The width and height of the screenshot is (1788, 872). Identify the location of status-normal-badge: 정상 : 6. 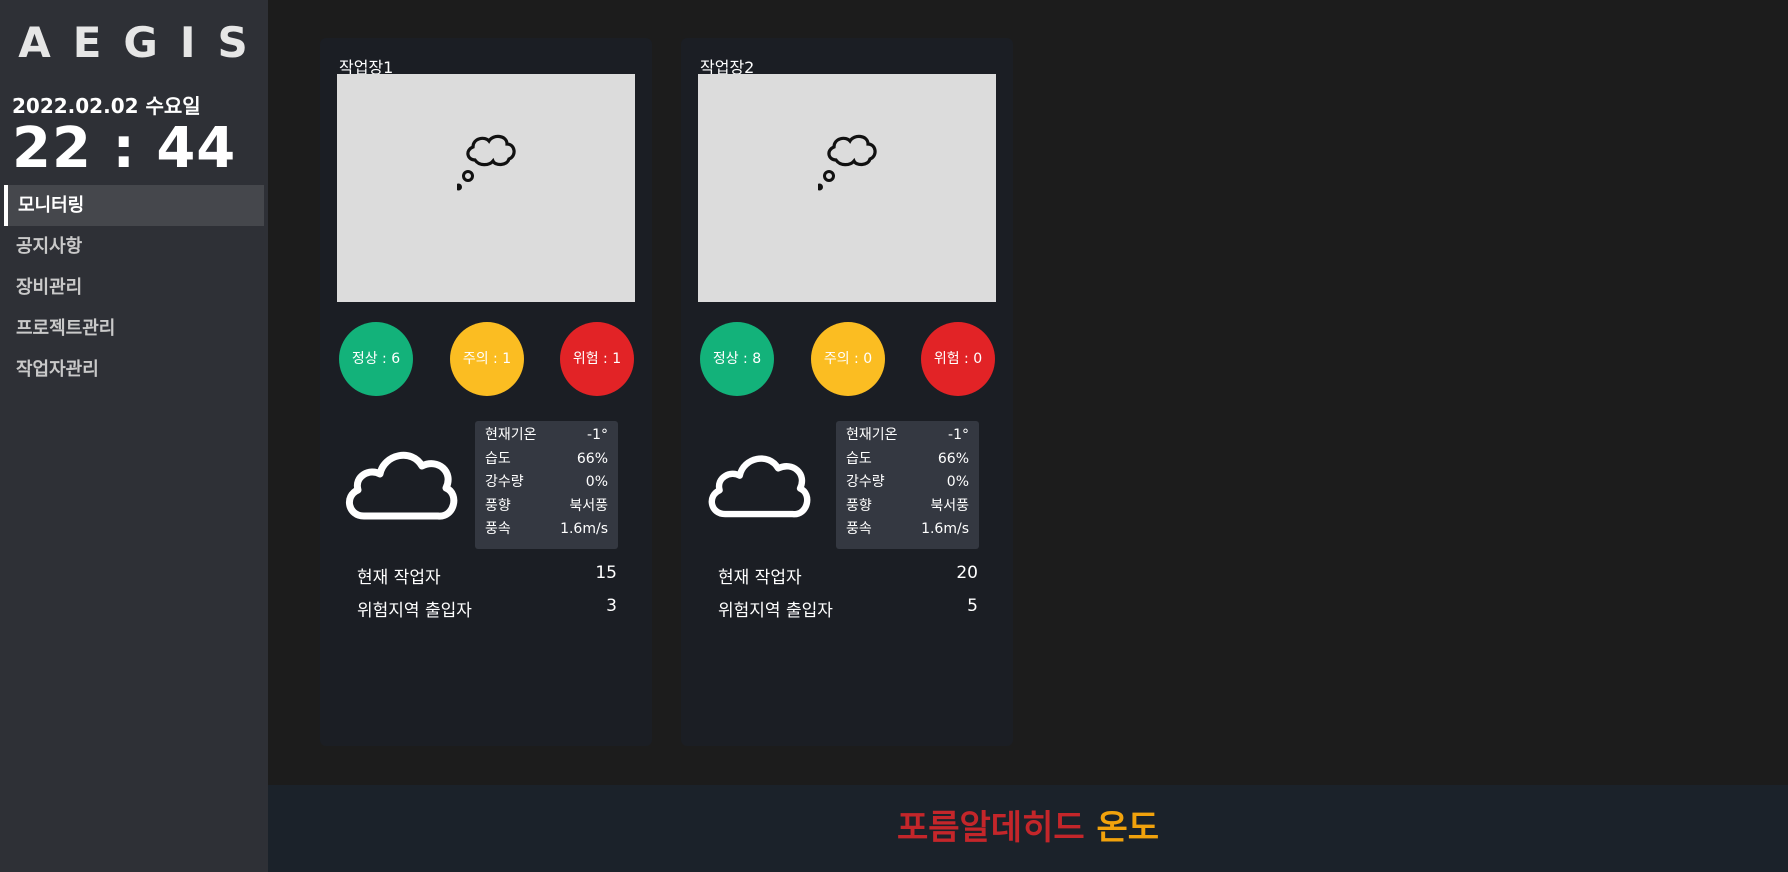
(376, 359).